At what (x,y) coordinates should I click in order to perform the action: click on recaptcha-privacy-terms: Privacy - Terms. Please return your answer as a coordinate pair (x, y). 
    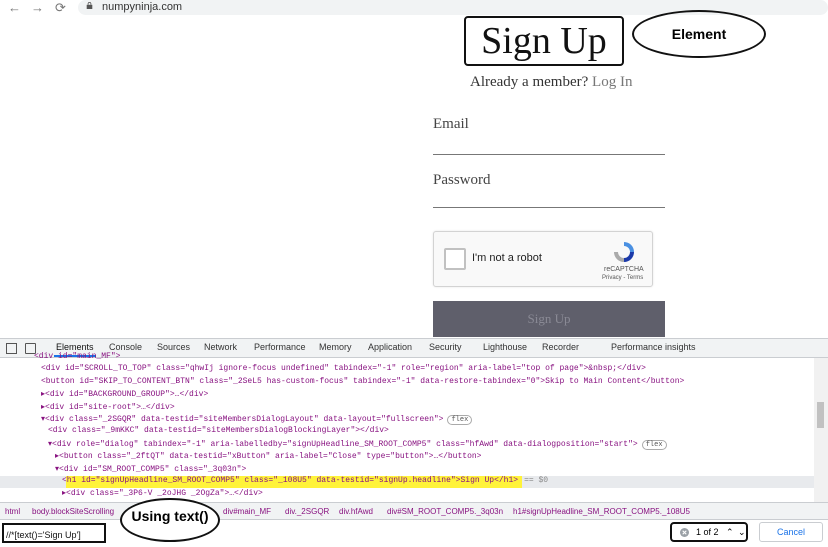
    Looking at the image, I should click on (622, 278).